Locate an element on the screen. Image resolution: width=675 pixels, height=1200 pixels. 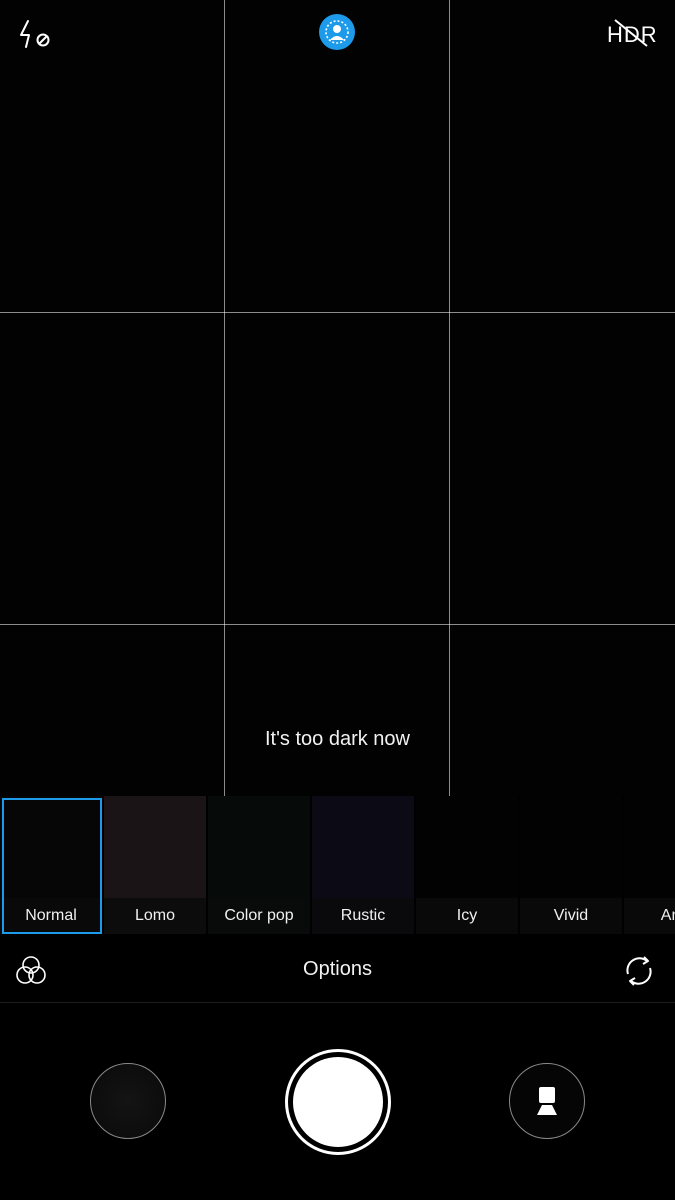
switch-camera-icon is located at coordinates (639, 971).